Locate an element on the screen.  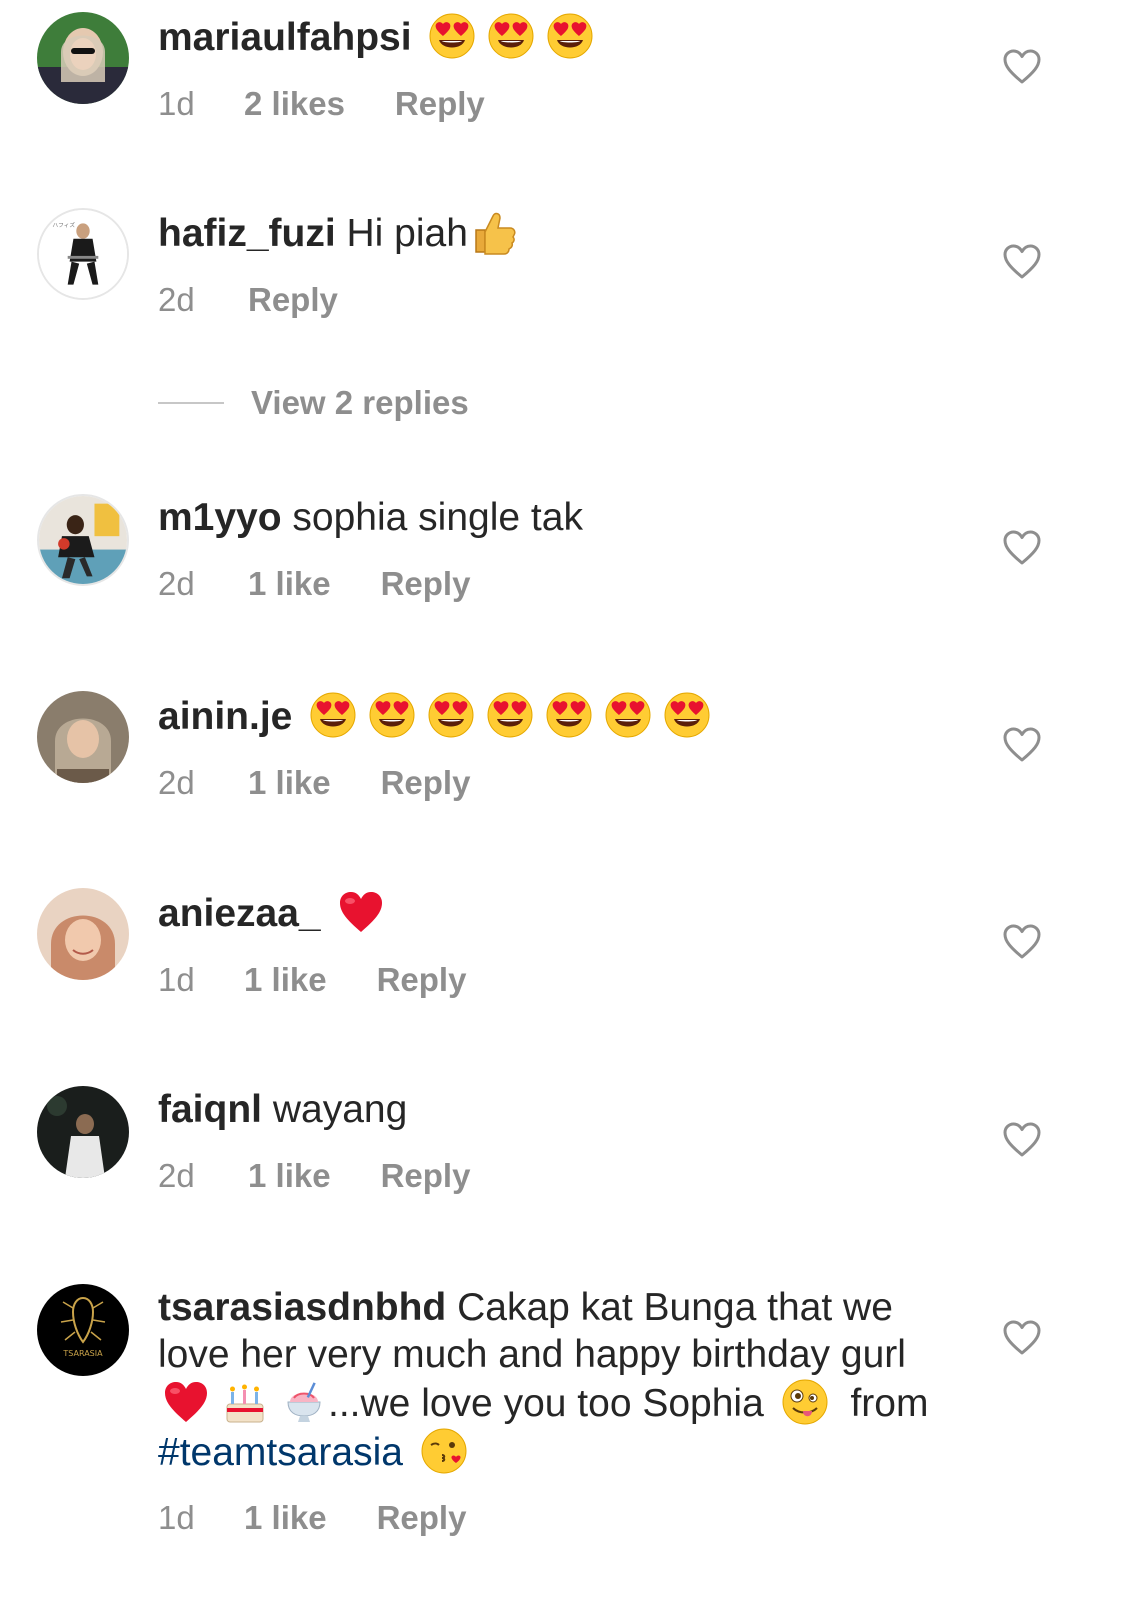
thumbs-up-emoji-icon is located at coordinates (494, 232).